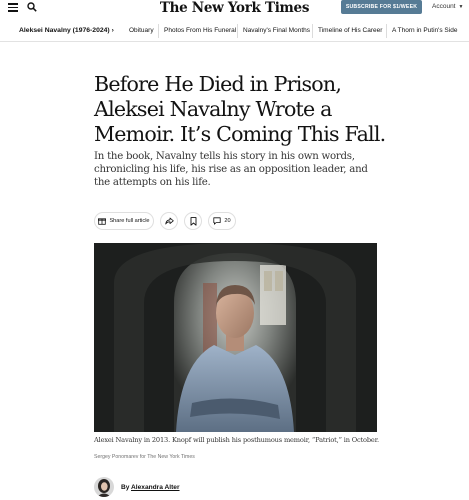  I want to click on share-full-article-button: Share full article, so click(124, 221).